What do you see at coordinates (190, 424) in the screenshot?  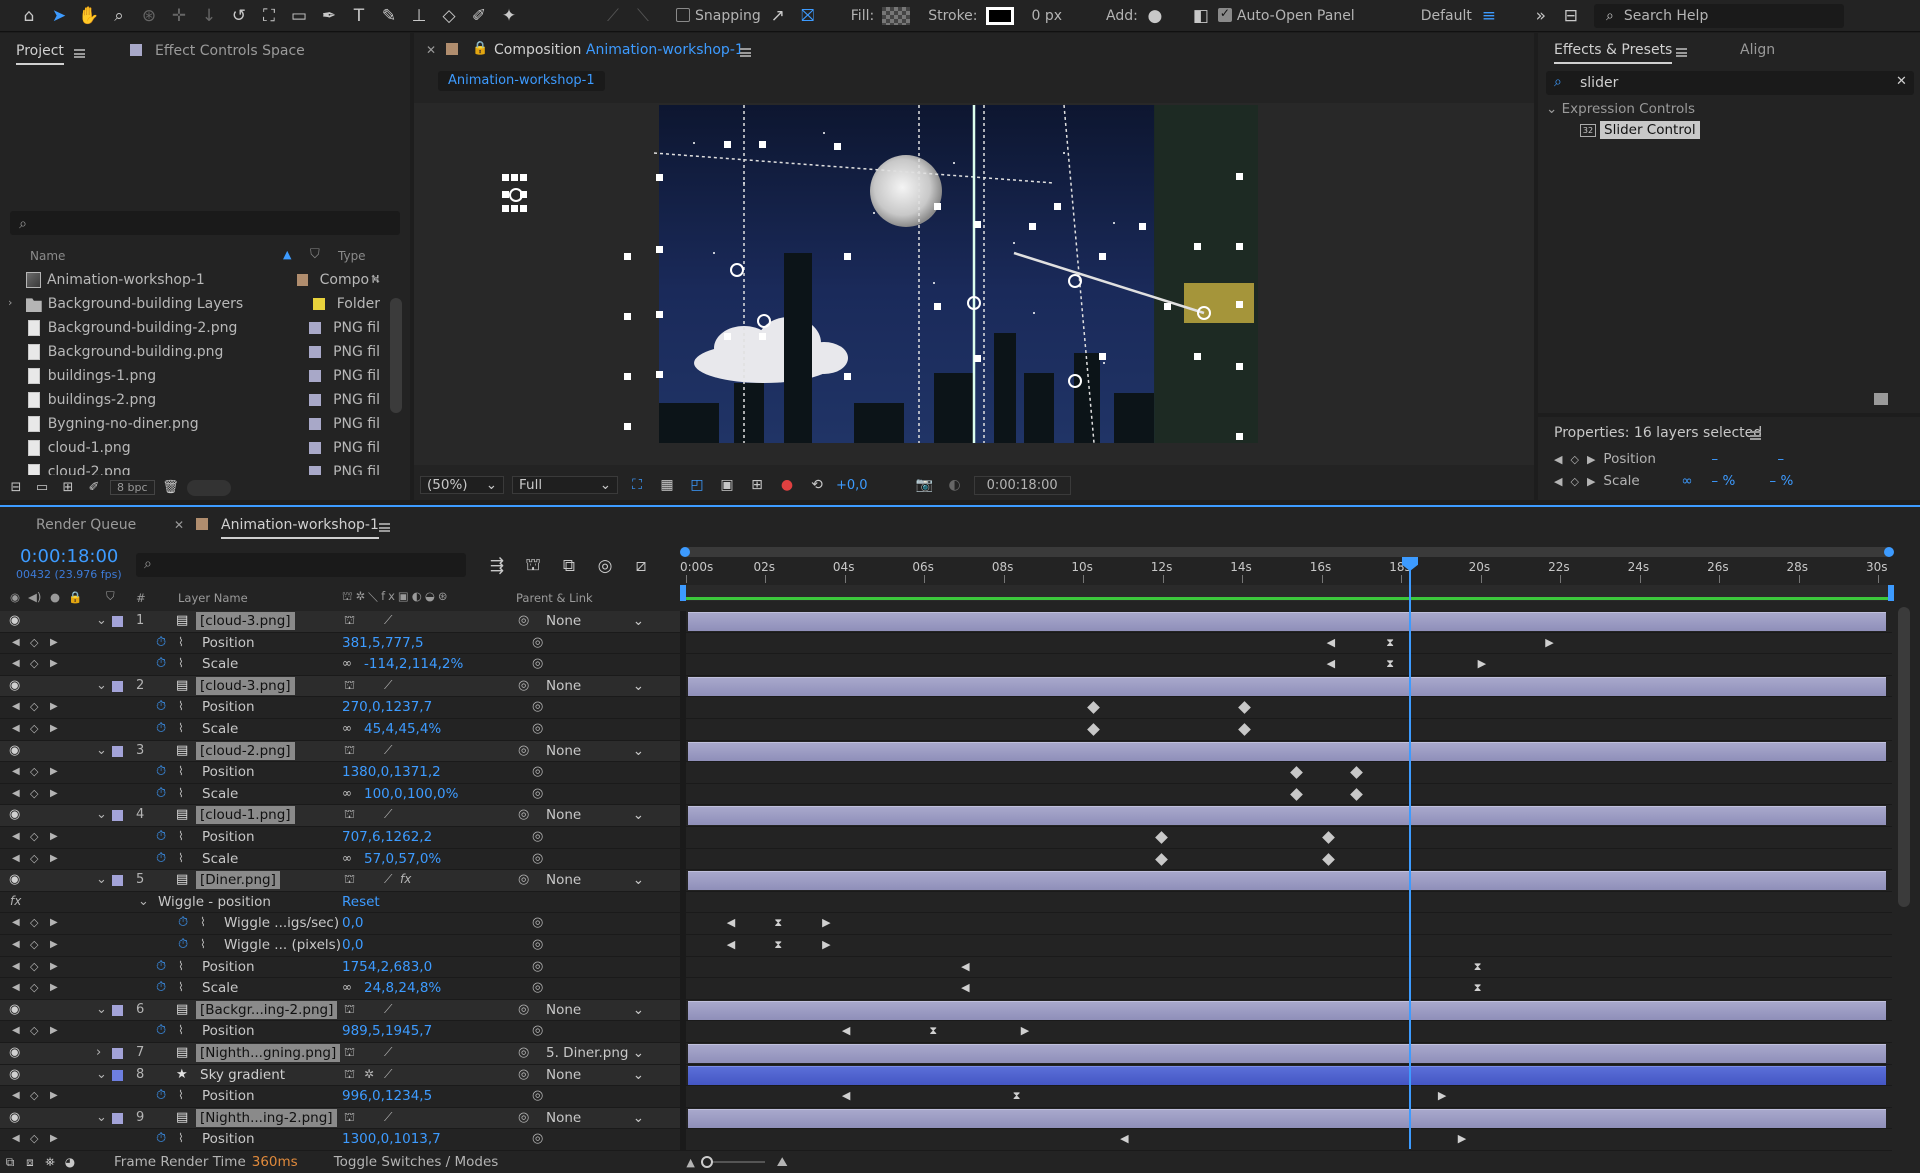 I see `project-item: Bygning-no-diner.png PNG fil` at bounding box center [190, 424].